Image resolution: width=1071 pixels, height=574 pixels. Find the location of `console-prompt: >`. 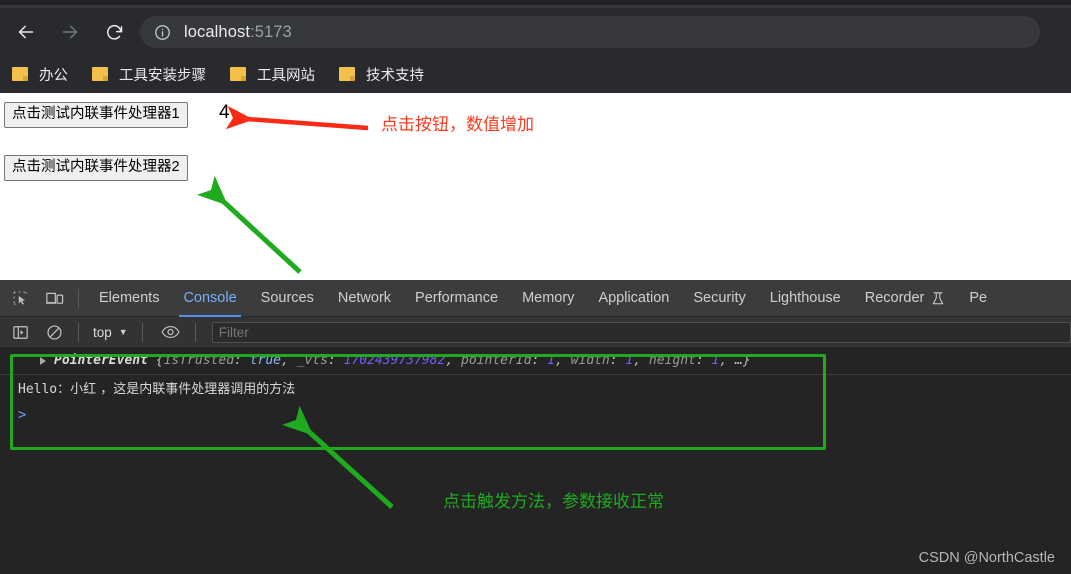

console-prompt: > is located at coordinates (535, 416).